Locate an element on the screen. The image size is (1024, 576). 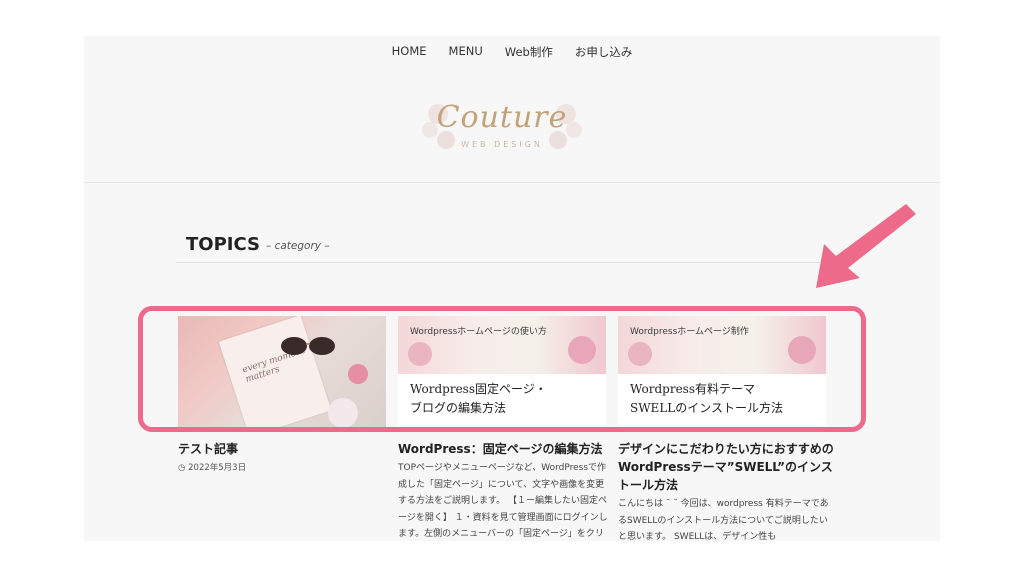
logo-subtitle: WEB DESIGN is located at coordinates (502, 144).